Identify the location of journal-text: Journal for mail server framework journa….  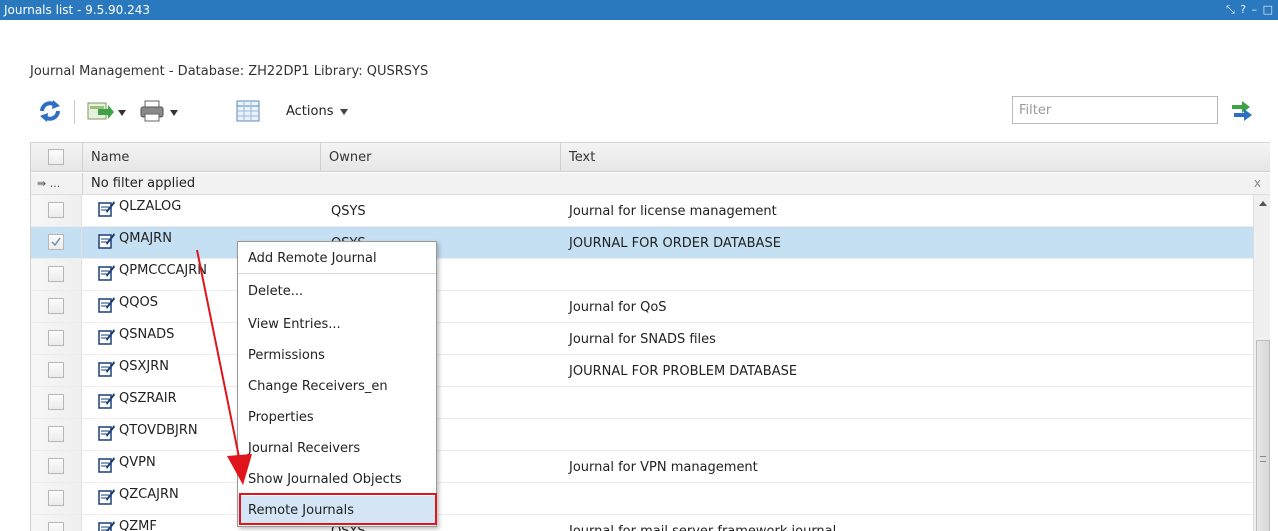
(707, 527).